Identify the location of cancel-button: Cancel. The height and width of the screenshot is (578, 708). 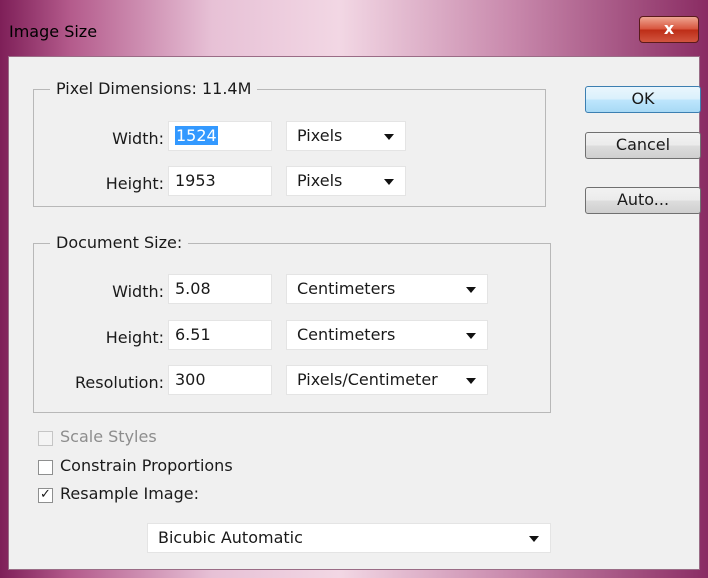
(643, 145).